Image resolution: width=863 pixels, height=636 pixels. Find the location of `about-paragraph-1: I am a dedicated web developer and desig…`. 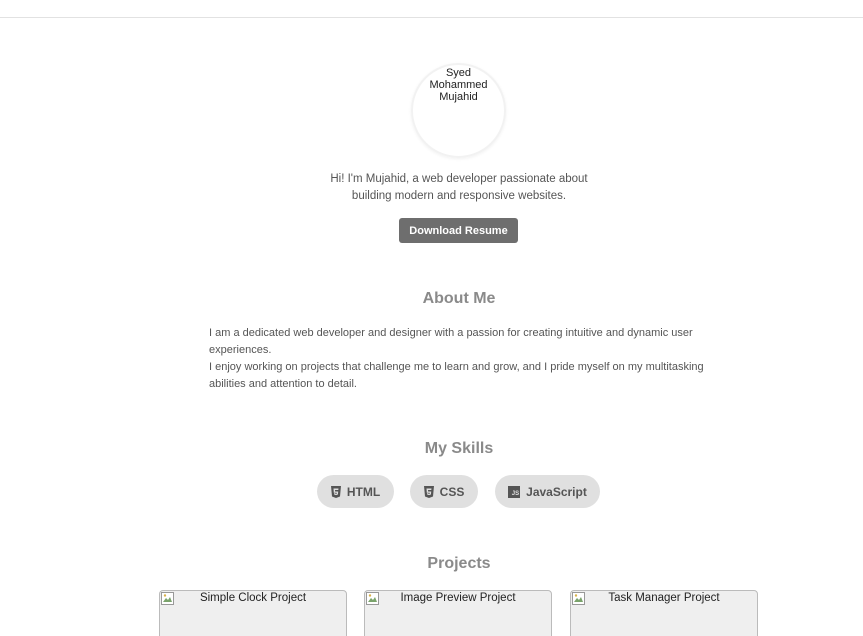

about-paragraph-1: I am a dedicated web developer and desig… is located at coordinates (451, 341).